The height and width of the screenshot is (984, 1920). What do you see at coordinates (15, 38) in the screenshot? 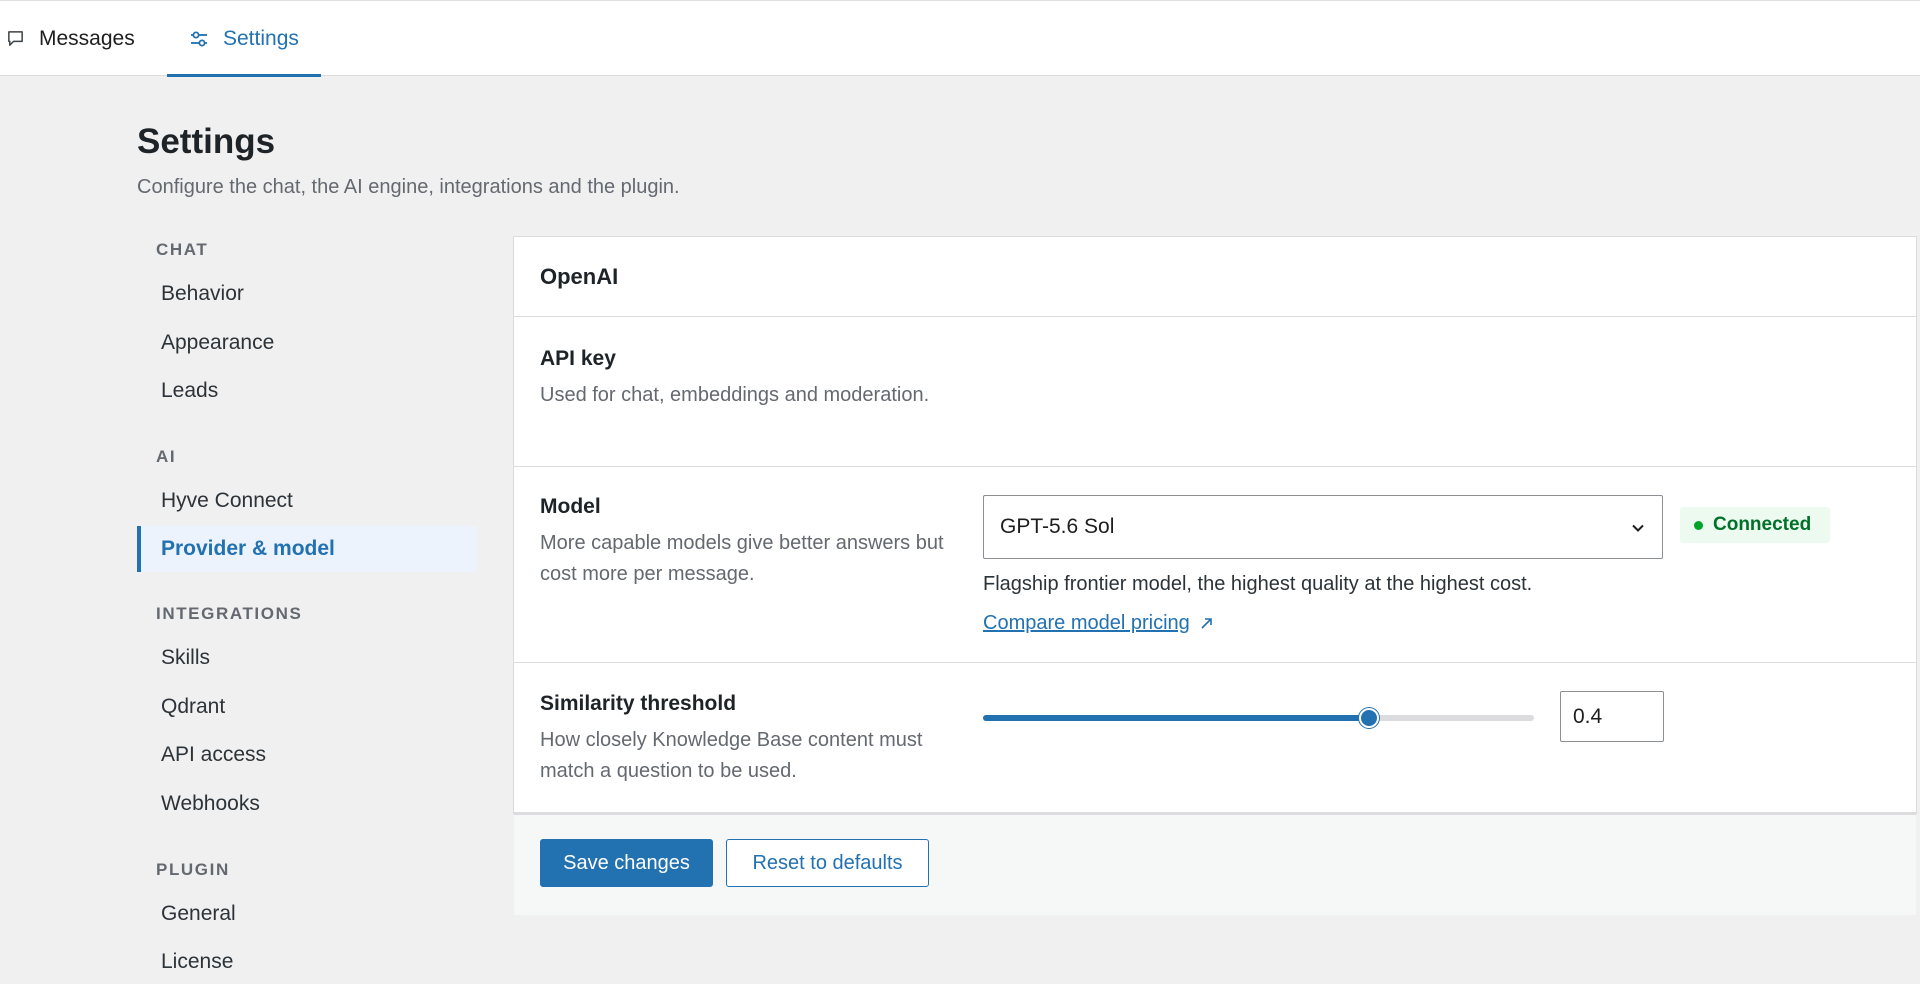
I see `message-icon` at bounding box center [15, 38].